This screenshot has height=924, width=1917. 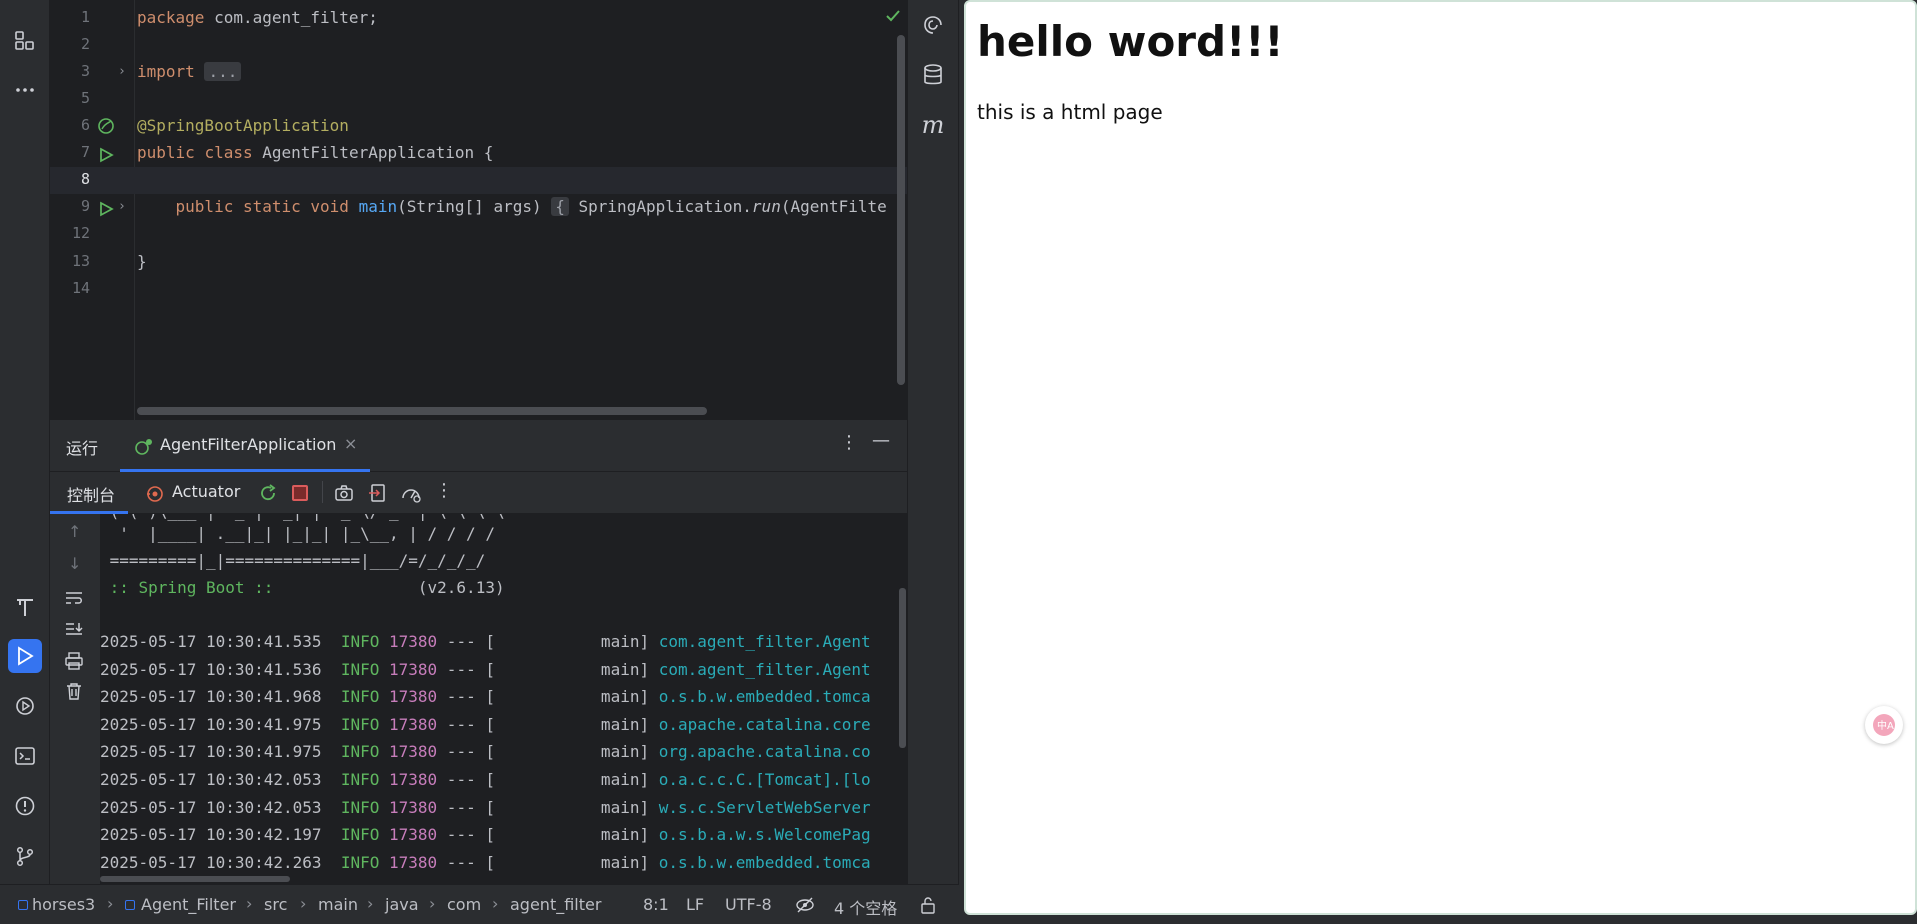 What do you see at coordinates (378, 495) in the screenshot?
I see `exit-icon` at bounding box center [378, 495].